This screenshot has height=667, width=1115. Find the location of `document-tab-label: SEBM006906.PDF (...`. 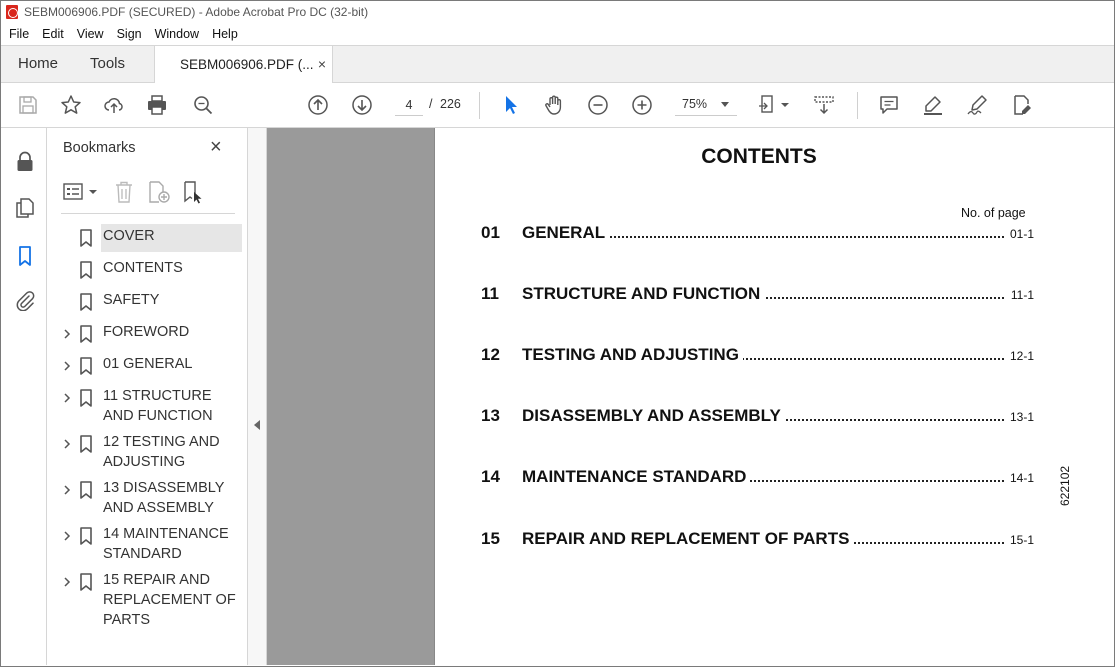

document-tab-label: SEBM006906.PDF (... is located at coordinates (247, 64).